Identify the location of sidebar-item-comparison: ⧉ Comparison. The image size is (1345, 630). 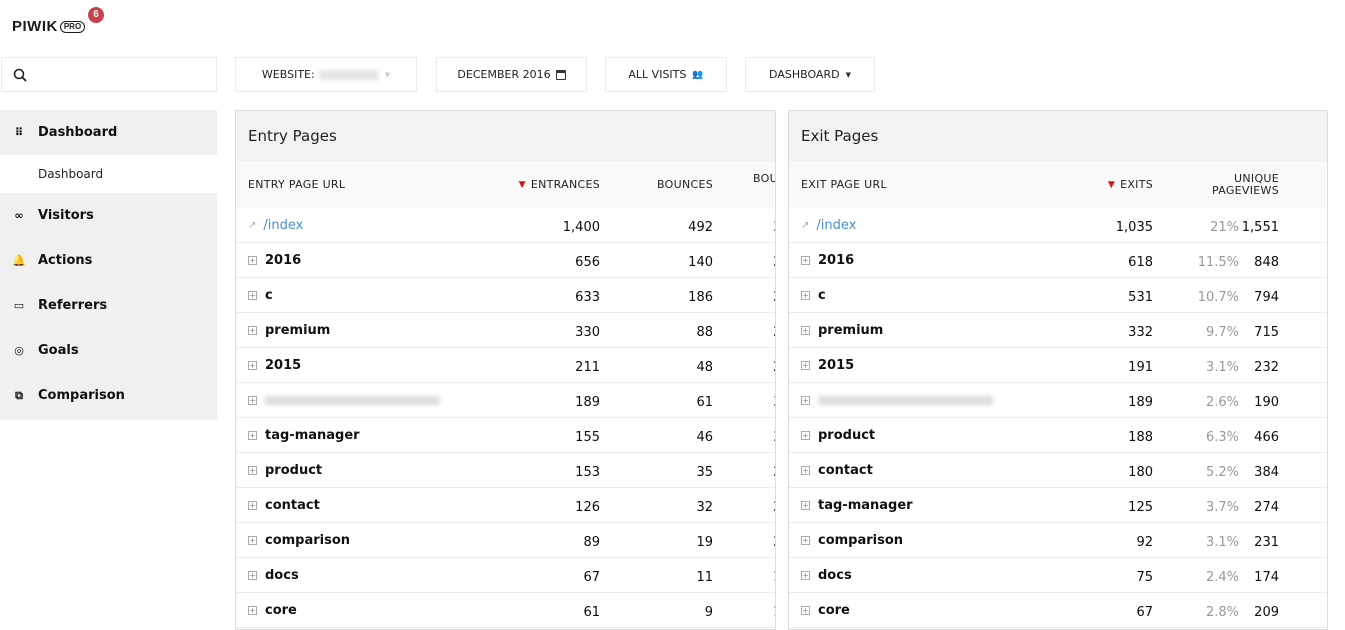
(108, 395).